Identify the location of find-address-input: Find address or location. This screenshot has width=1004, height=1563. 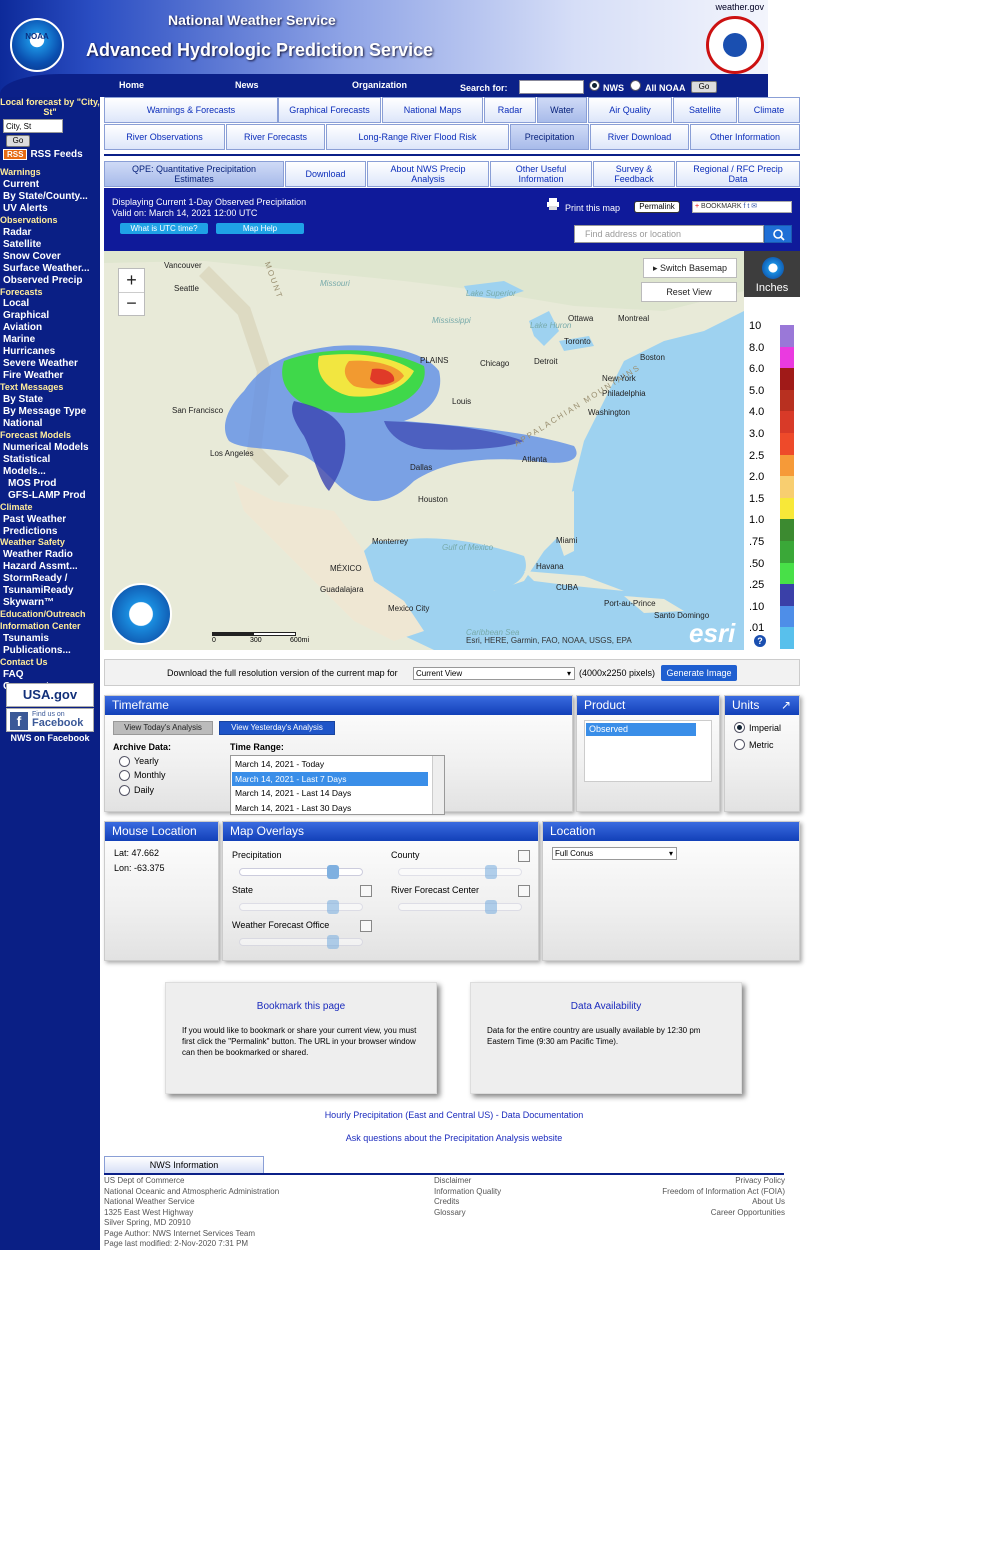
(669, 234).